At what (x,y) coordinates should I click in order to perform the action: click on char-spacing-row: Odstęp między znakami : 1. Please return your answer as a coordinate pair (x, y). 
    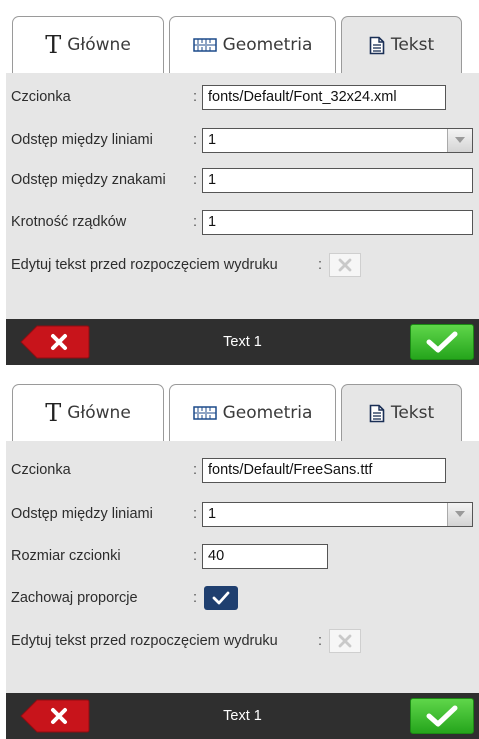
    Looking at the image, I should click on (242, 180).